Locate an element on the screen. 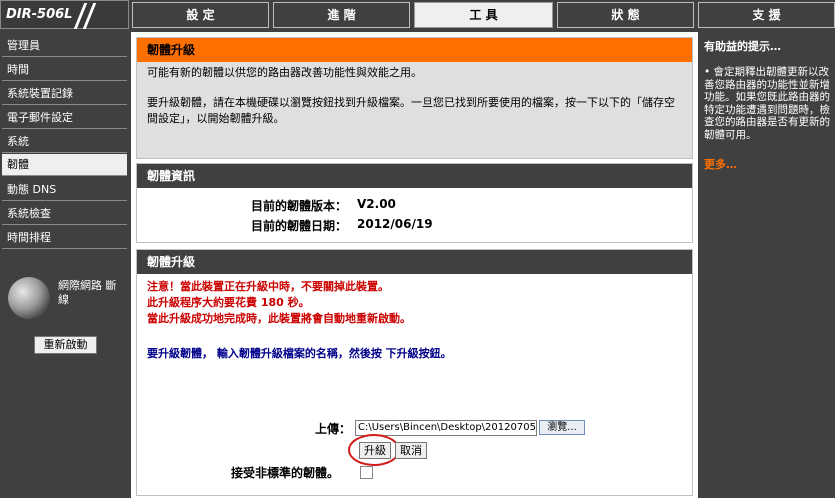 The image size is (835, 498). version-label: 目前的韌體版本： is located at coordinates (299, 206).